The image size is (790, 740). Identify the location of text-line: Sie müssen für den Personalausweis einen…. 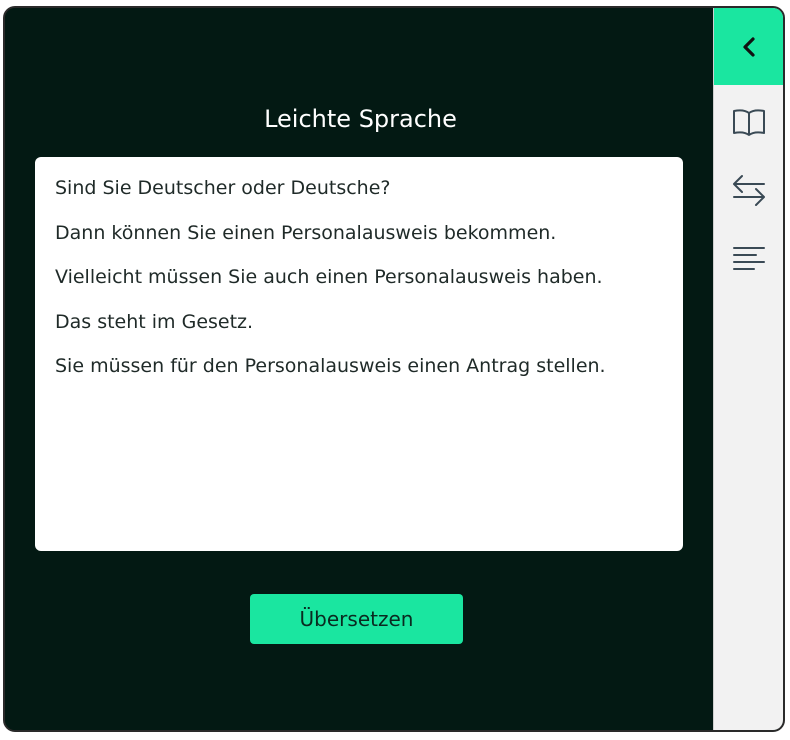
(330, 366).